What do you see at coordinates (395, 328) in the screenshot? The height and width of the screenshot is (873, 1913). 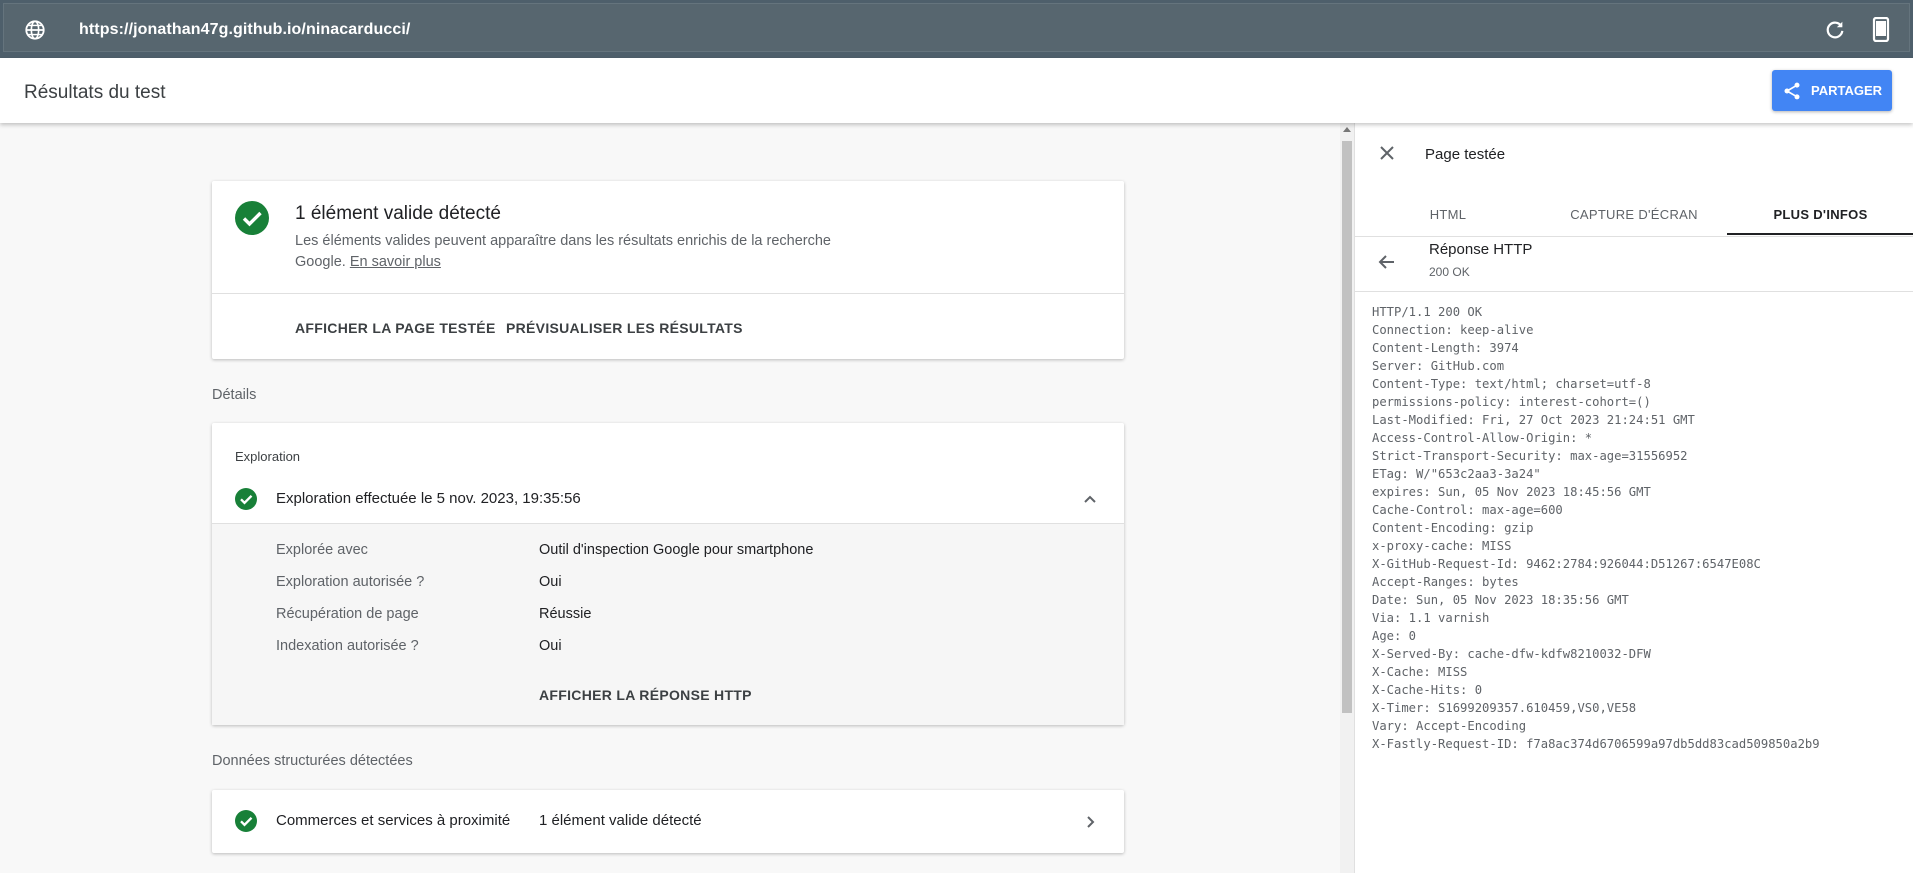 I see `view-tested-page-button: AFFICHER LA PAGE TESTÉE` at bounding box center [395, 328].